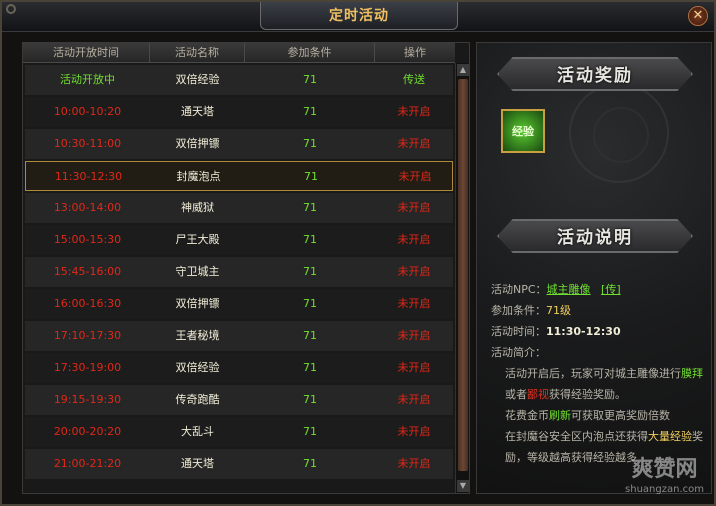  What do you see at coordinates (87, 303) in the screenshot?
I see `row-time: 16:00-16:30` at bounding box center [87, 303].